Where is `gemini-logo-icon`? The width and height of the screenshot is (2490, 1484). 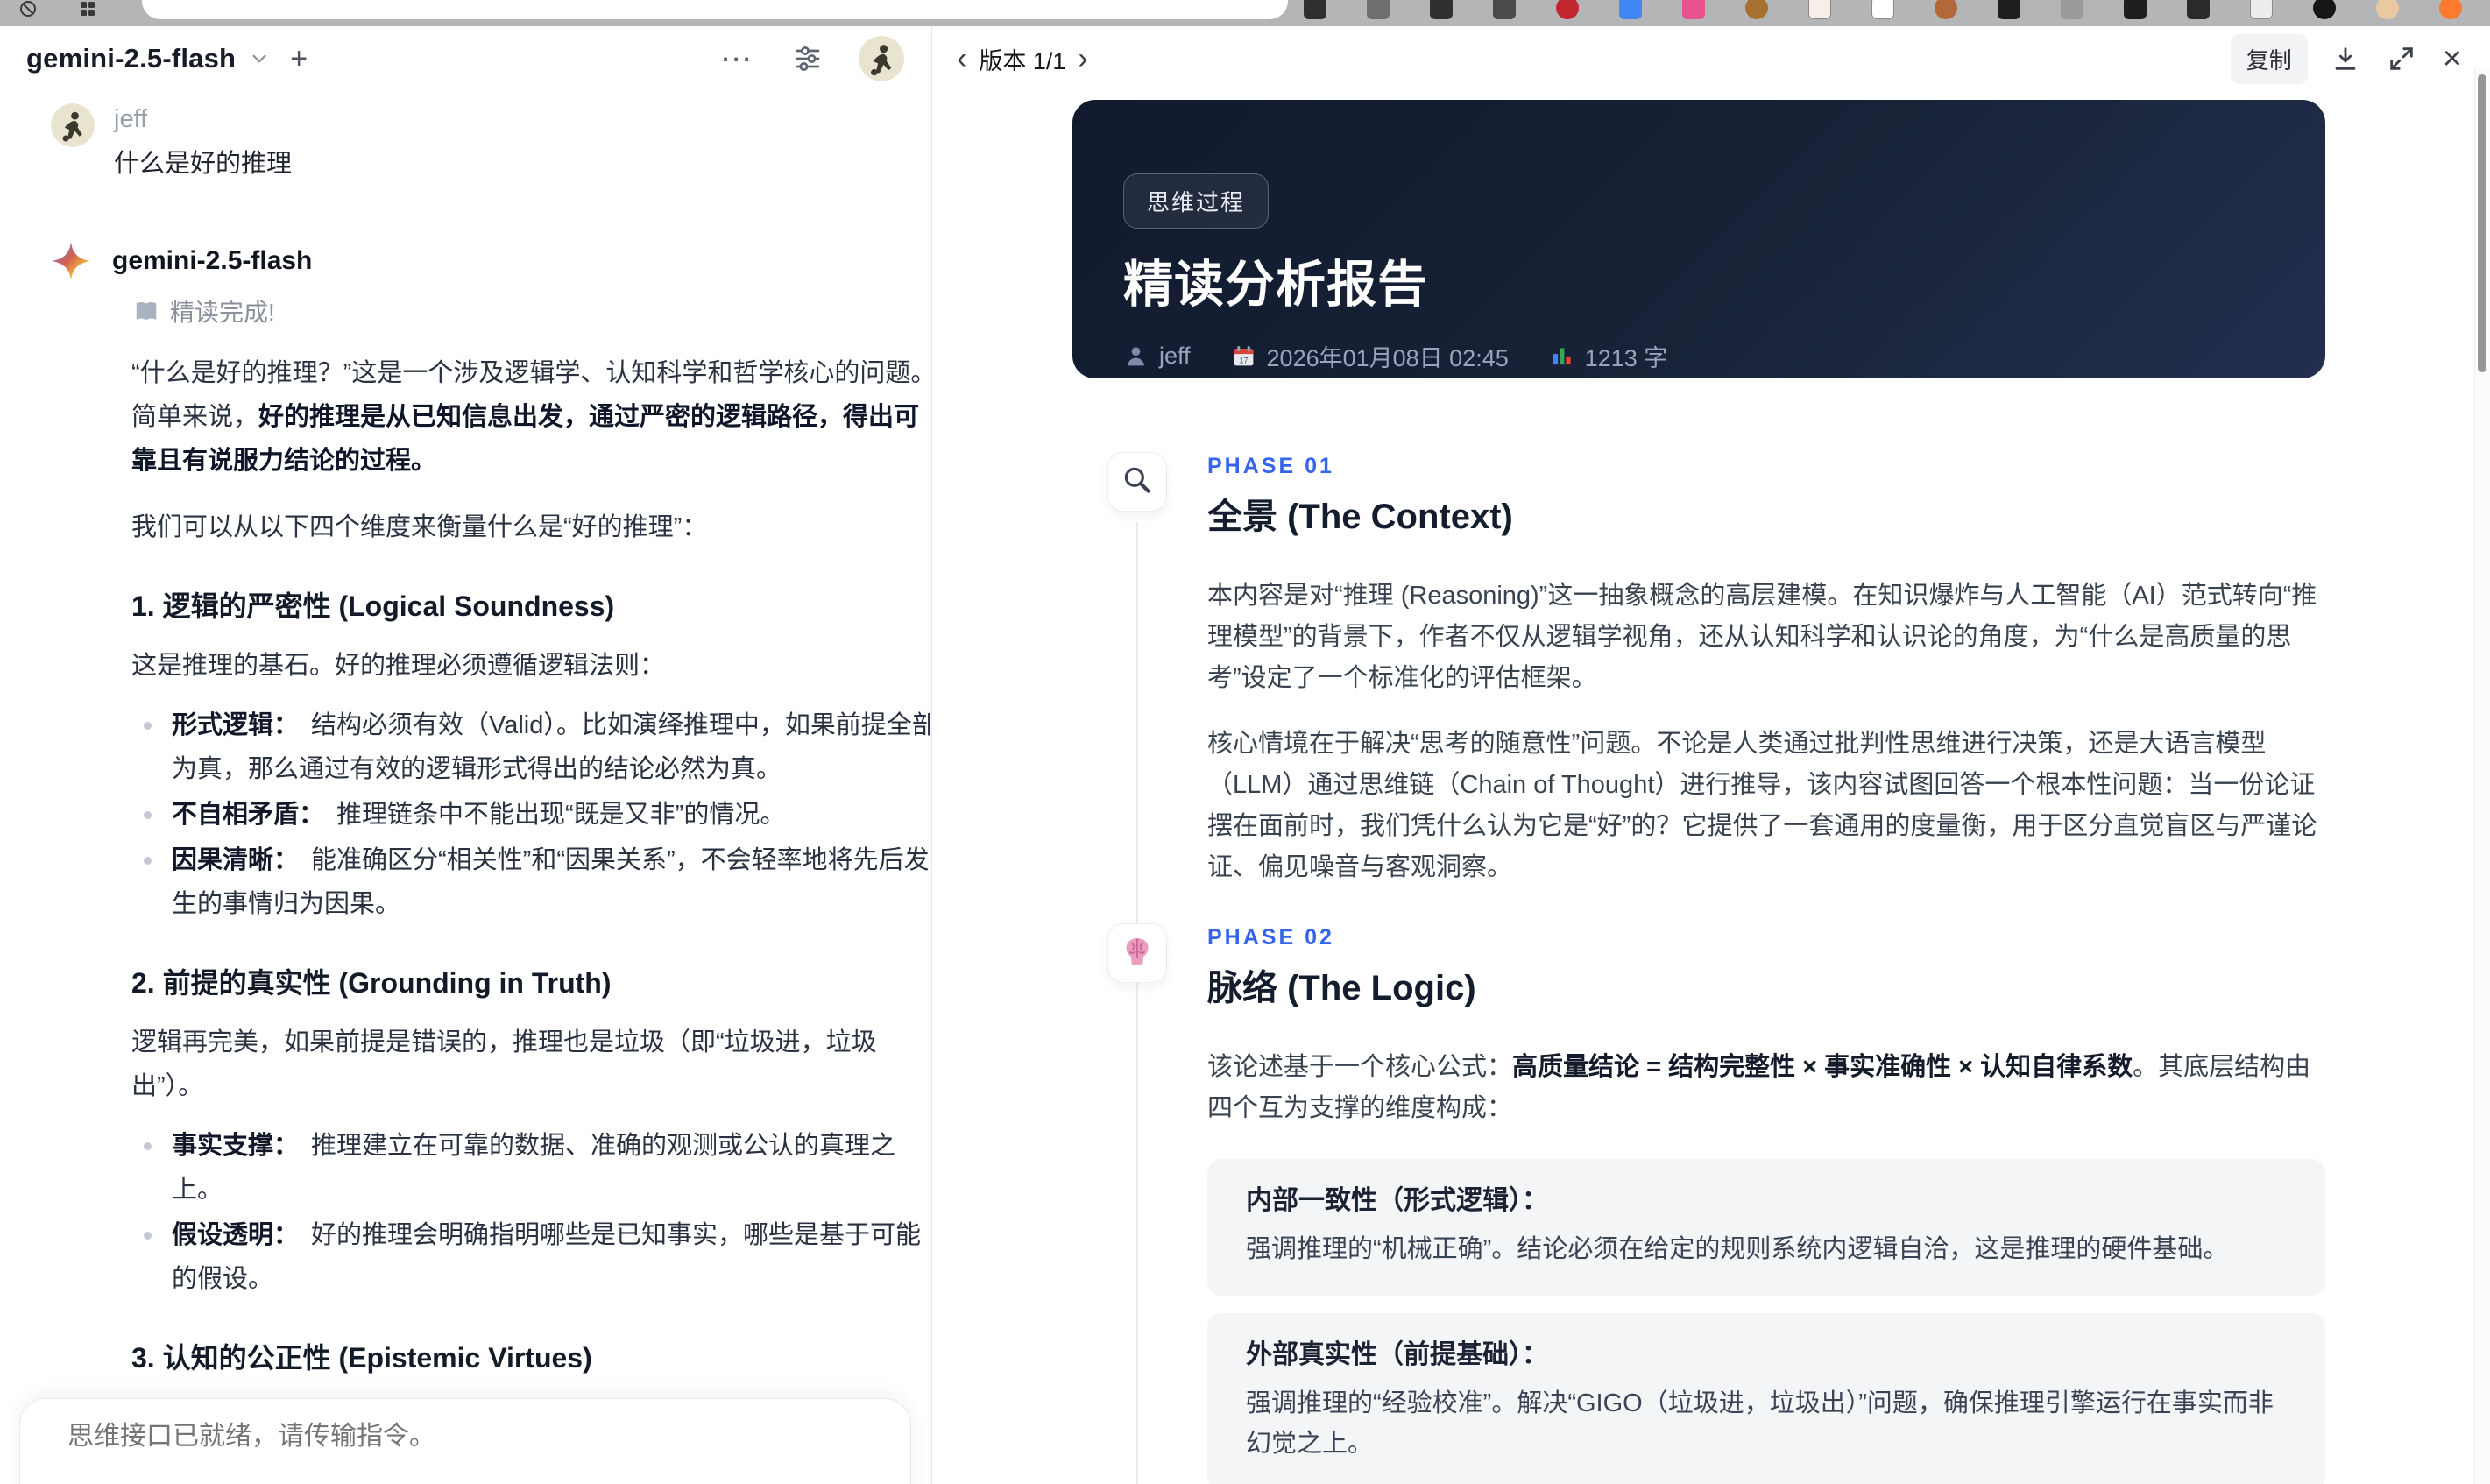 gemini-logo-icon is located at coordinates (71, 261).